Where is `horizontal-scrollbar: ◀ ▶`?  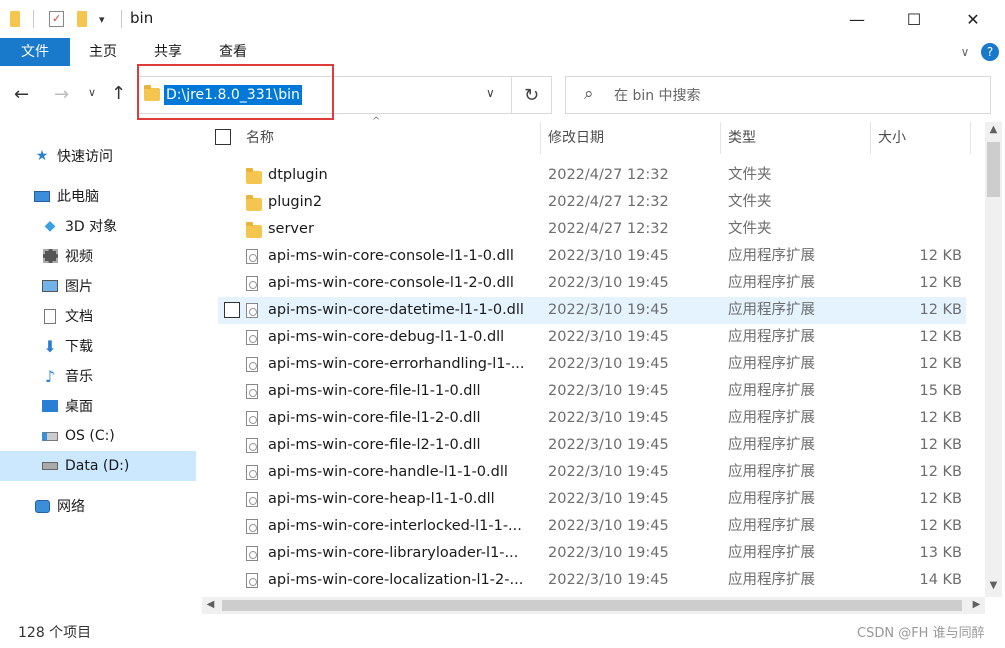 horizontal-scrollbar: ◀ ▶ is located at coordinates (593, 605).